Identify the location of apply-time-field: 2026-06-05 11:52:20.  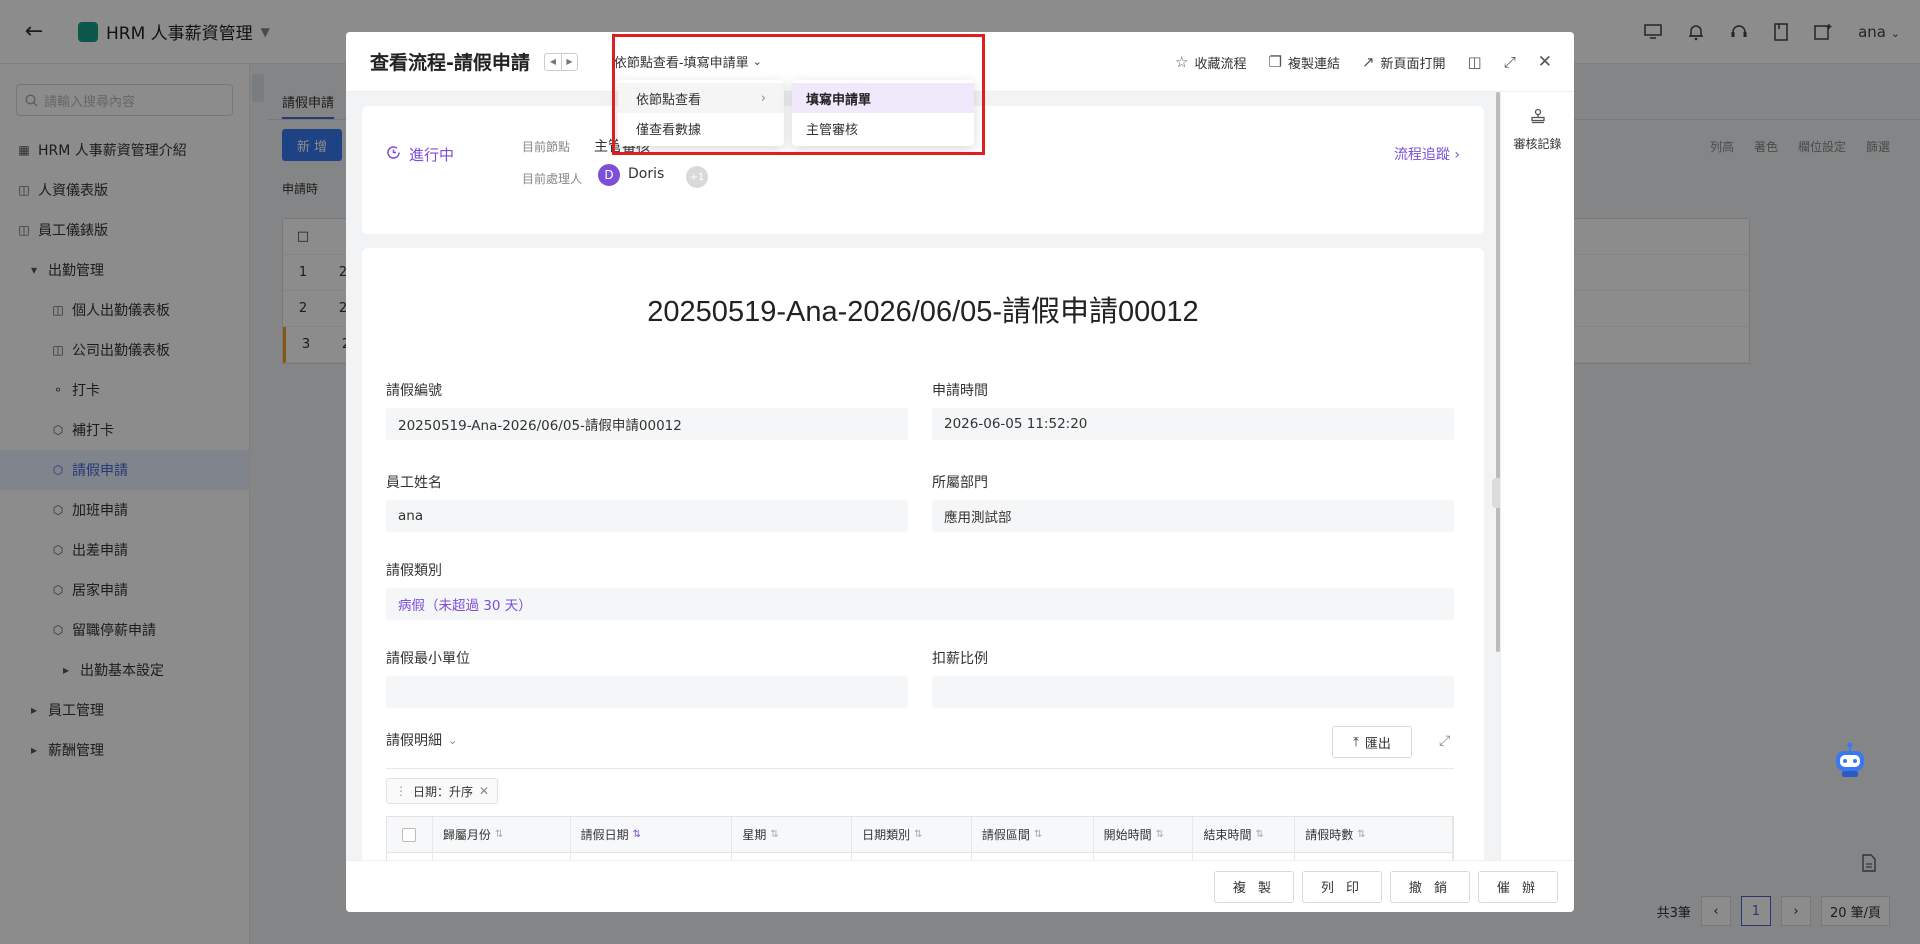
(1193, 424).